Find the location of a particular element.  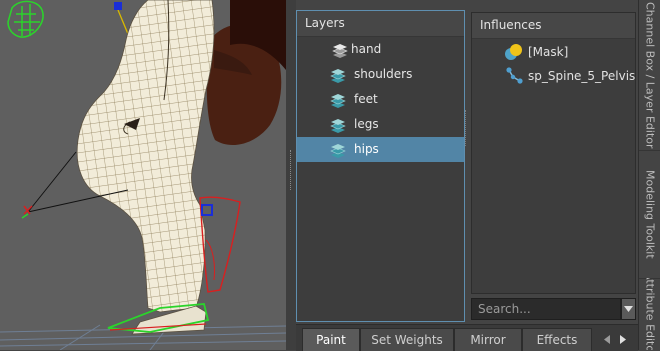

influence-row: [Mask] is located at coordinates (553, 52).